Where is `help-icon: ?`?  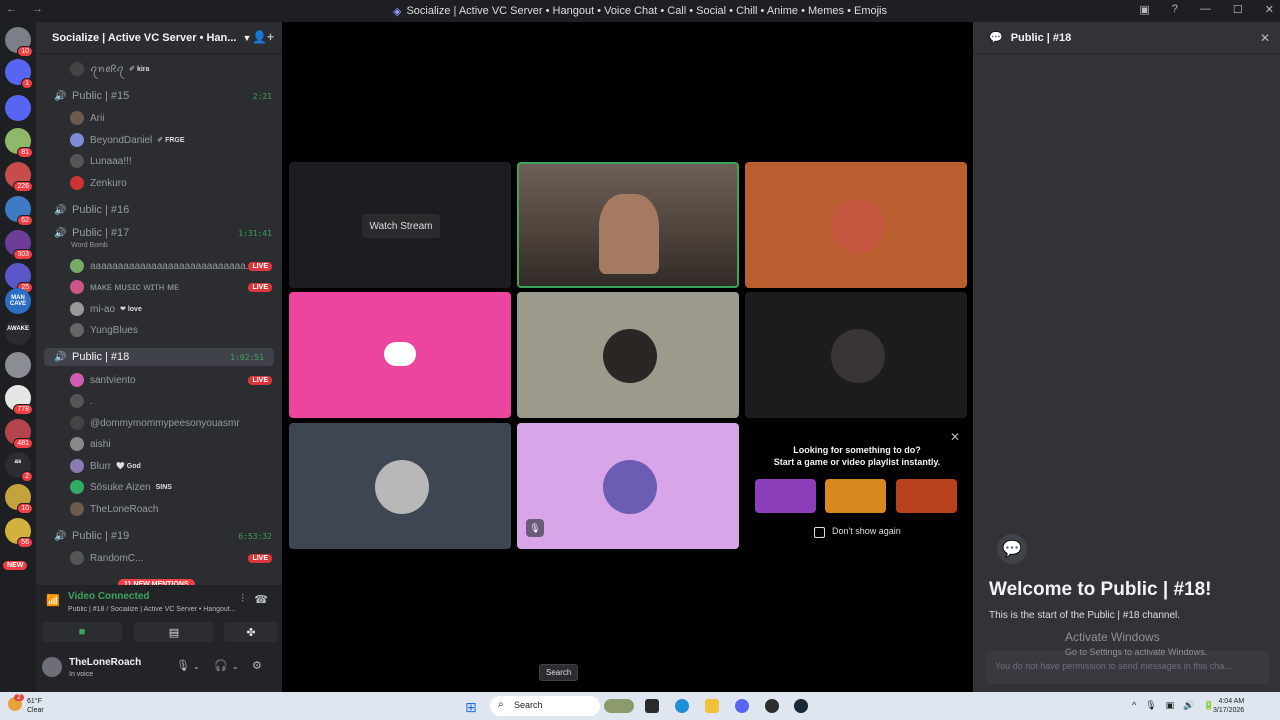 help-icon: ? is located at coordinates (1175, 9).